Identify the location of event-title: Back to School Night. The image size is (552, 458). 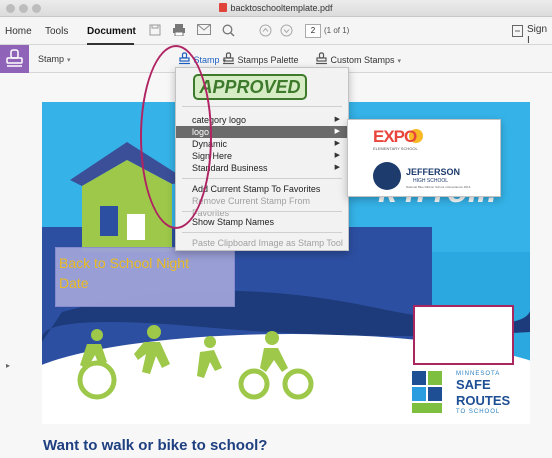
(124, 263).